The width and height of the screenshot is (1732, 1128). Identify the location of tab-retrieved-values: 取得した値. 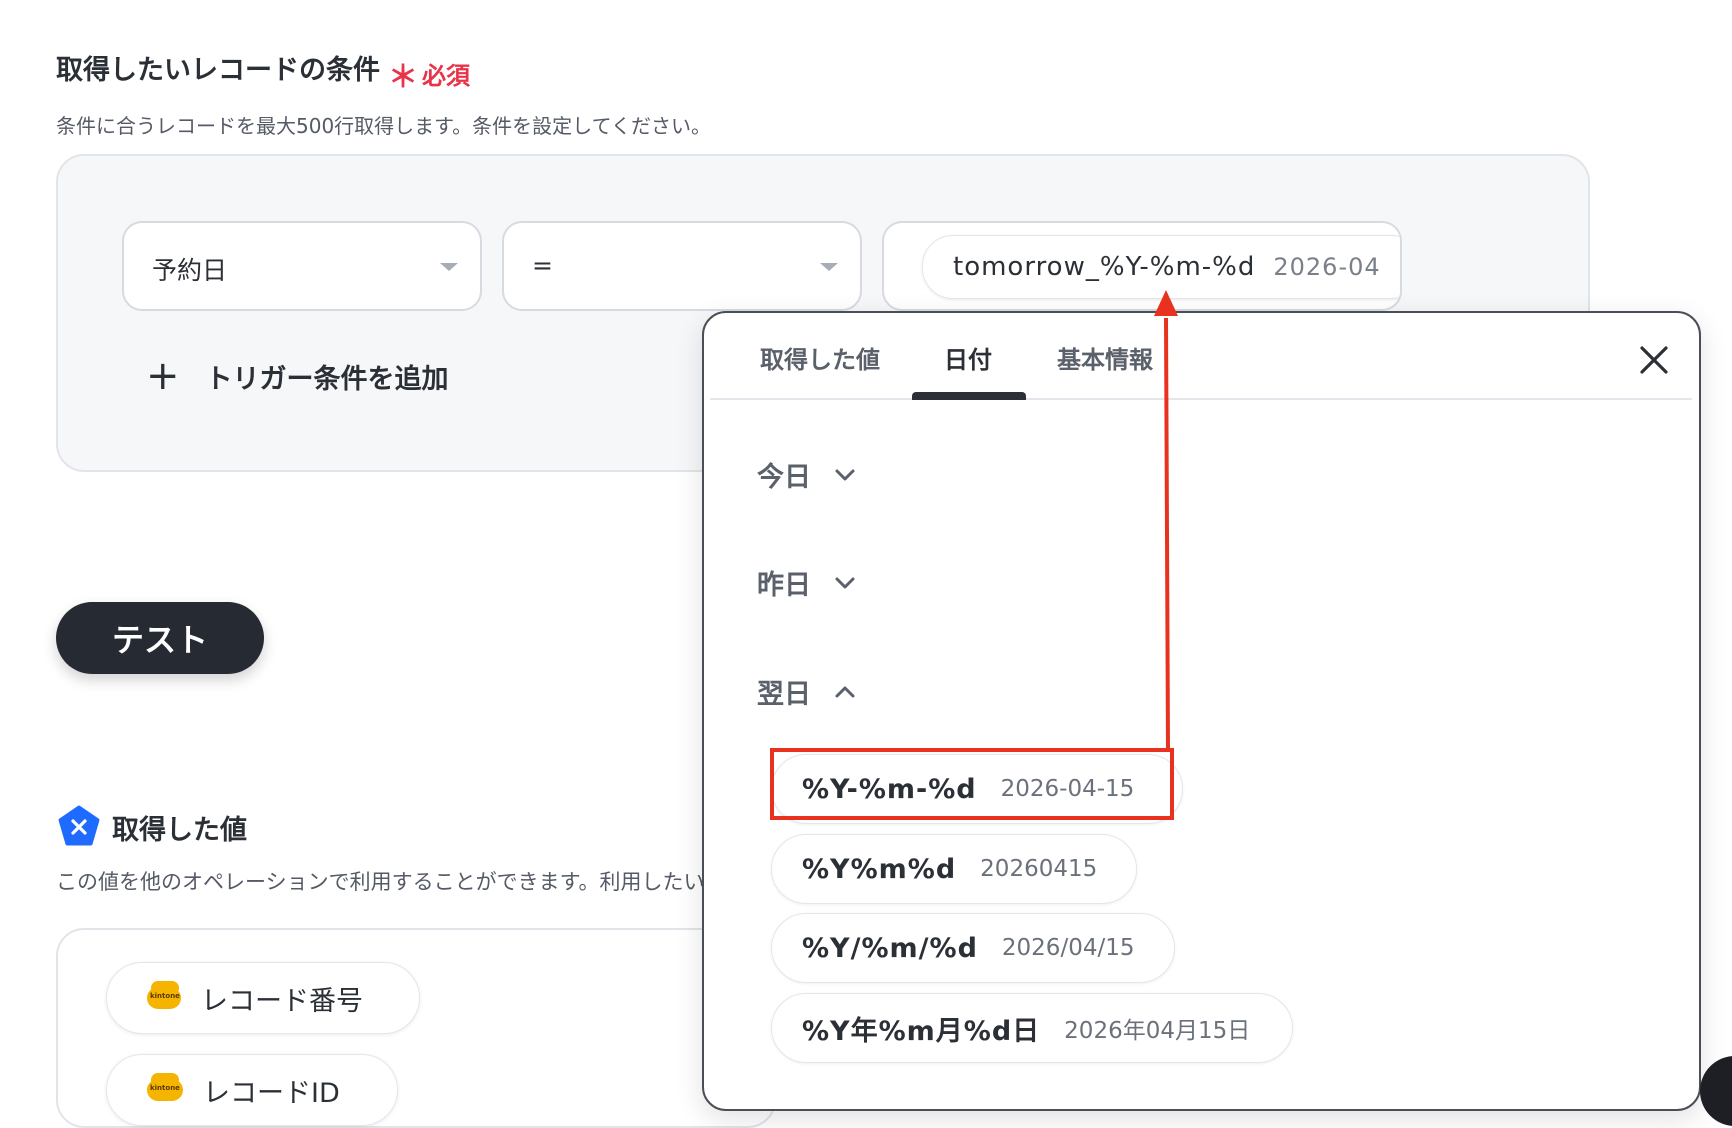
(820, 357).